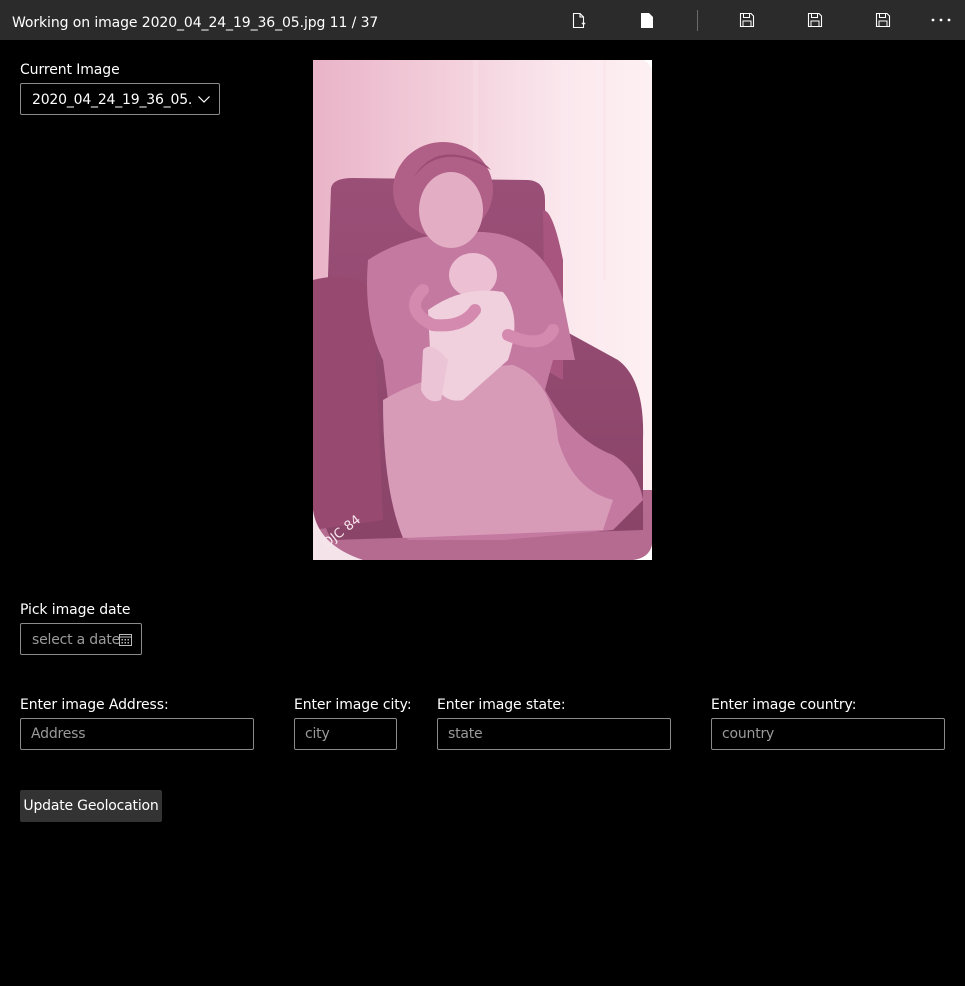 This screenshot has height=986, width=965. I want to click on new-file-icon, so click(579, 20).